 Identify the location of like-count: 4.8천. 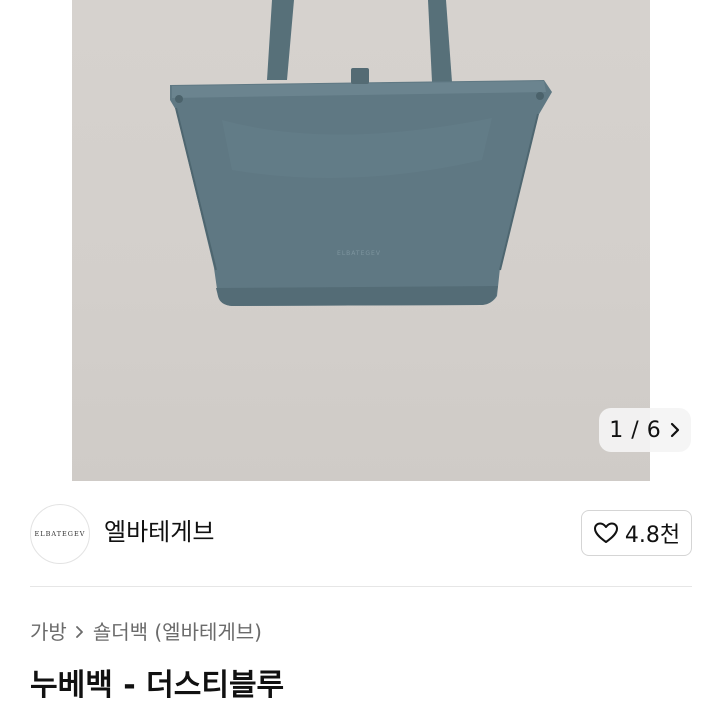
(652, 535).